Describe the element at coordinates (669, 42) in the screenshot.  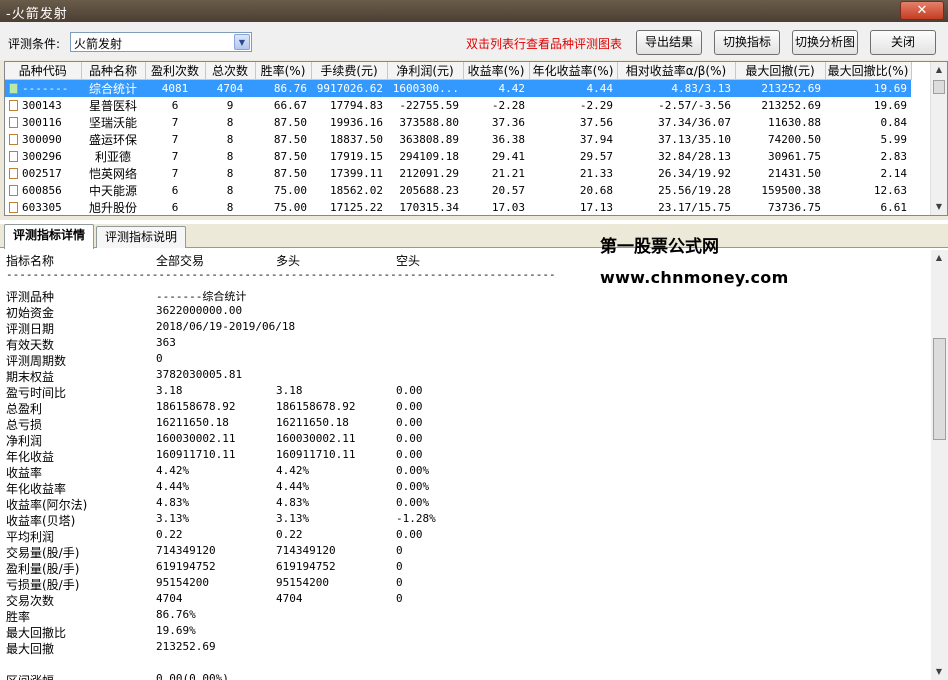
I see `export-button: 导出结果` at that location.